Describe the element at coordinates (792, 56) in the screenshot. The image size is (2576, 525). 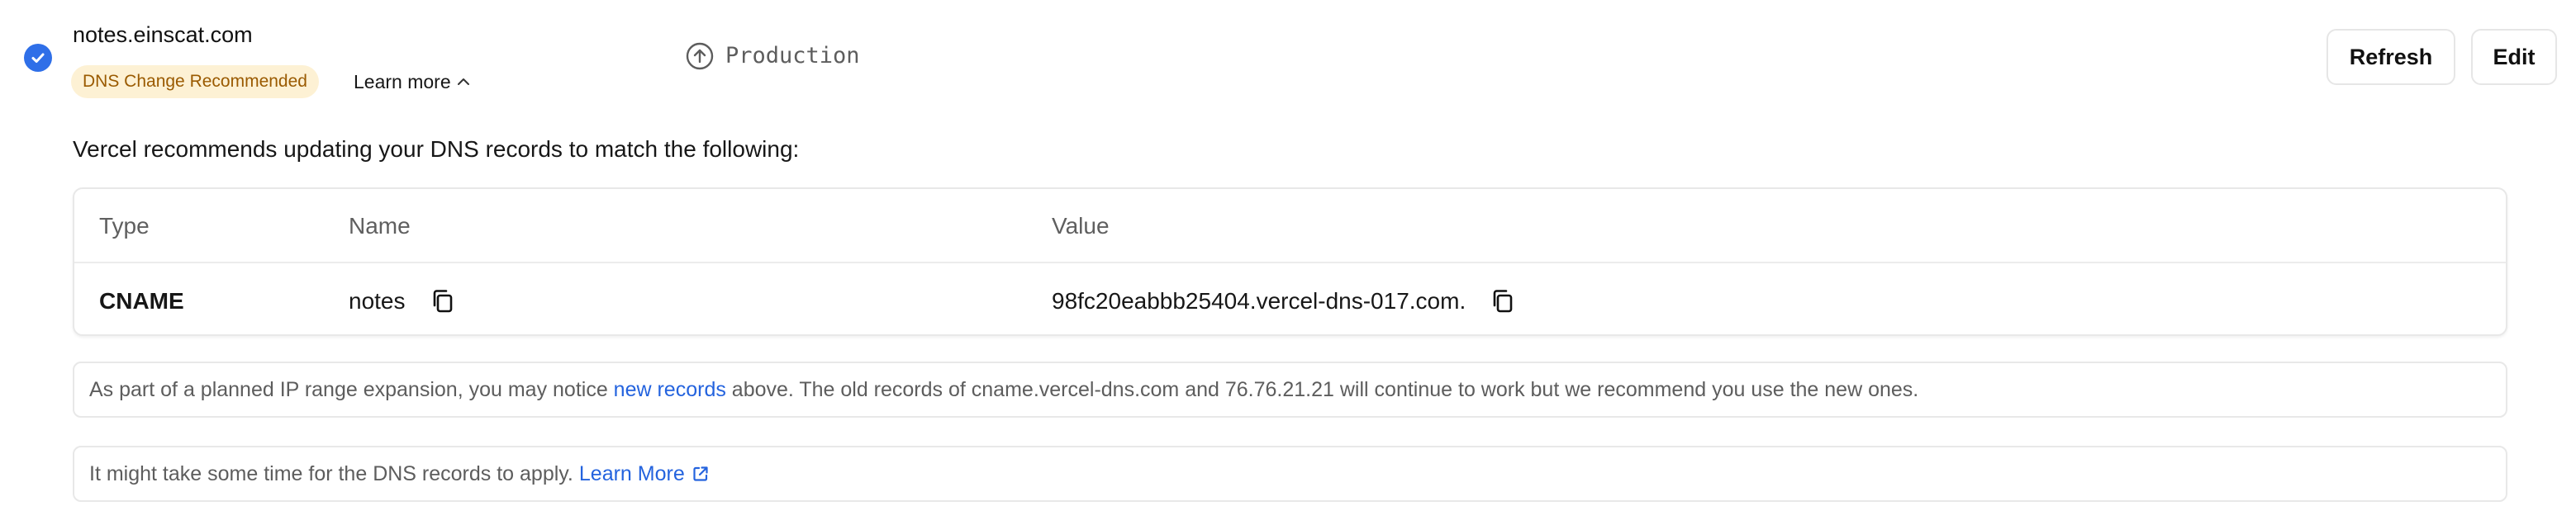
I see `environment-label: Production` at that location.